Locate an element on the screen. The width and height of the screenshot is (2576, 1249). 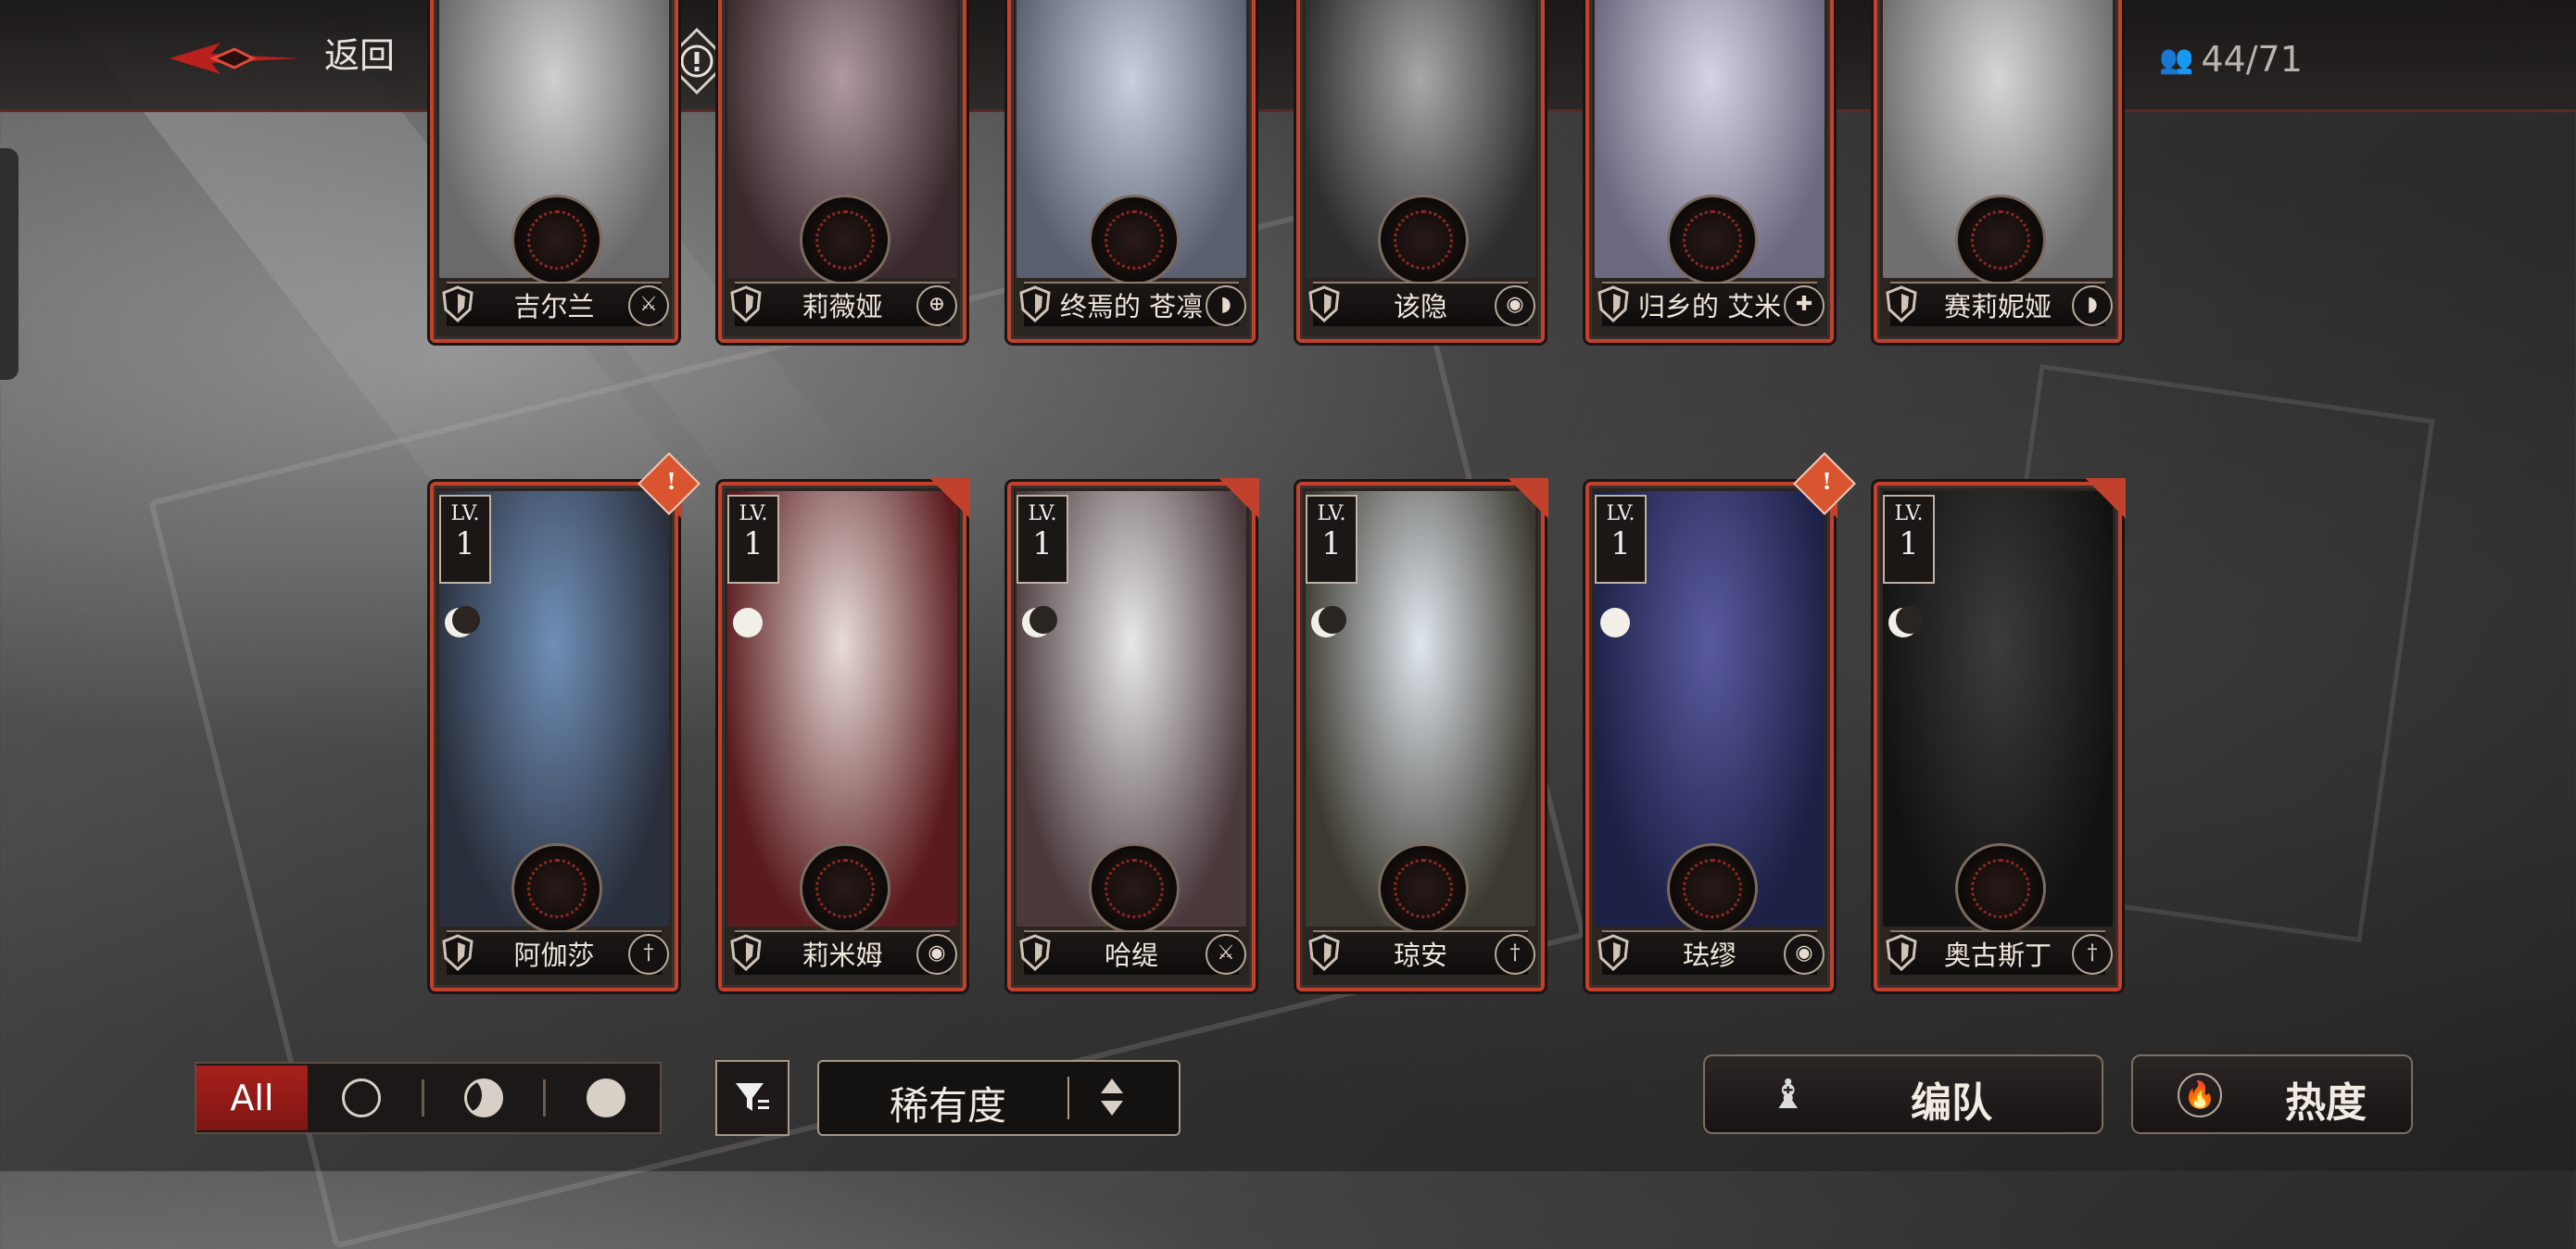
filter-crescent-button is located at coordinates (362, 1098).